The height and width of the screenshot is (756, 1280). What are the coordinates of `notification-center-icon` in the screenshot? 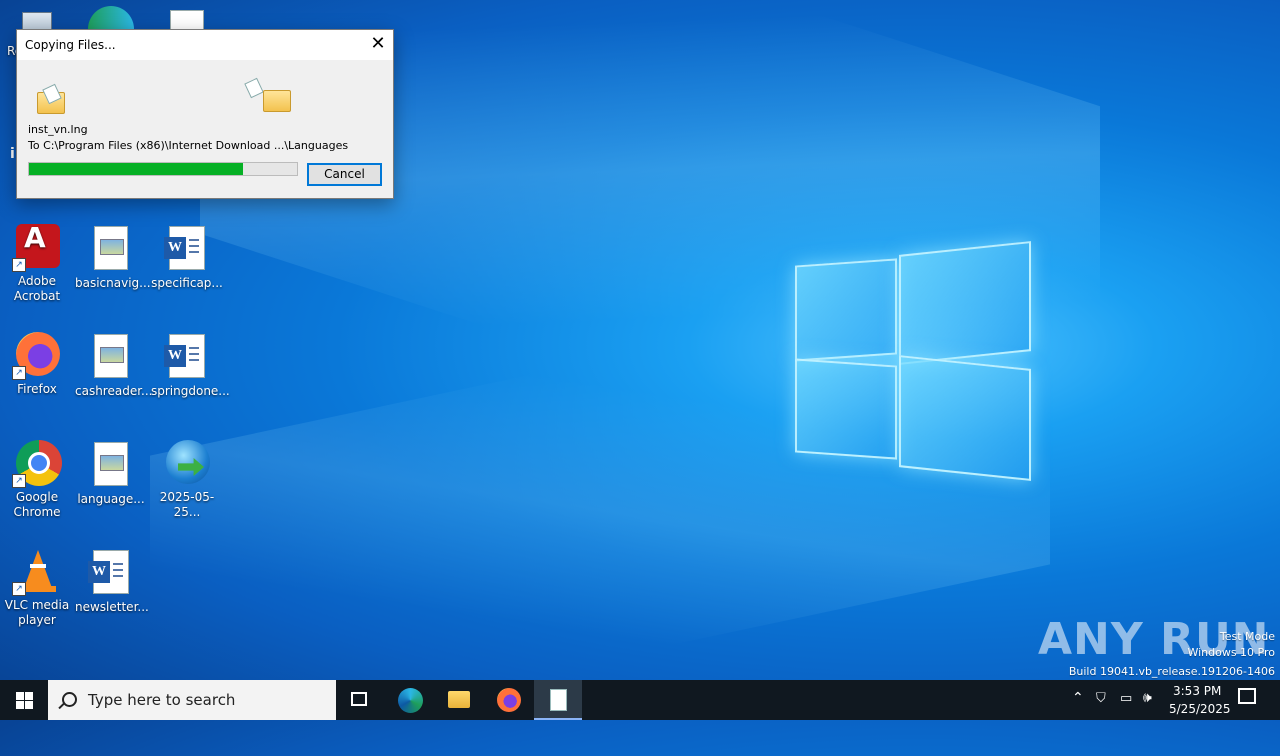 It's located at (1247, 696).